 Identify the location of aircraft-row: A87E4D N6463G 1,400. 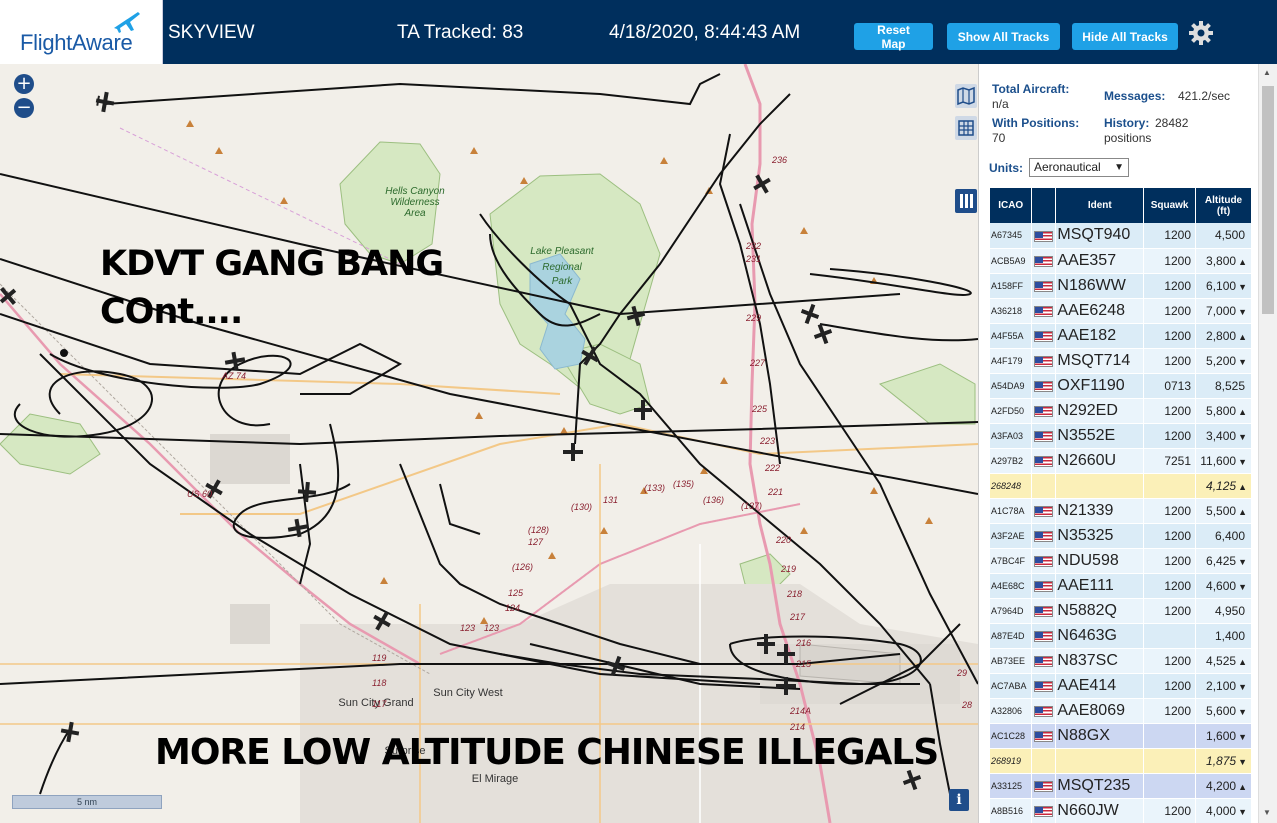
(1121, 636).